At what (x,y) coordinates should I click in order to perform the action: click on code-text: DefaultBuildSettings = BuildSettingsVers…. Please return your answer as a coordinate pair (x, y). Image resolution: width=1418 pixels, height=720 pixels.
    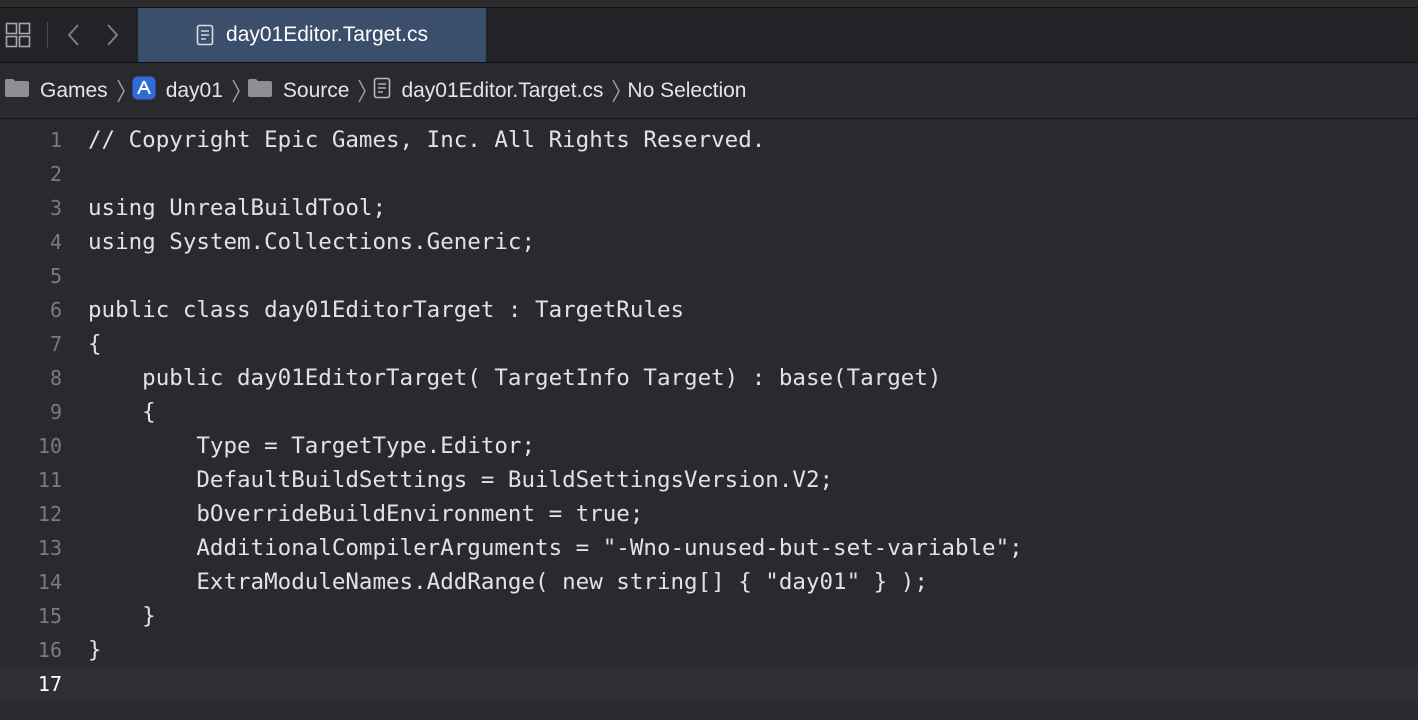
    Looking at the image, I should click on (460, 480).